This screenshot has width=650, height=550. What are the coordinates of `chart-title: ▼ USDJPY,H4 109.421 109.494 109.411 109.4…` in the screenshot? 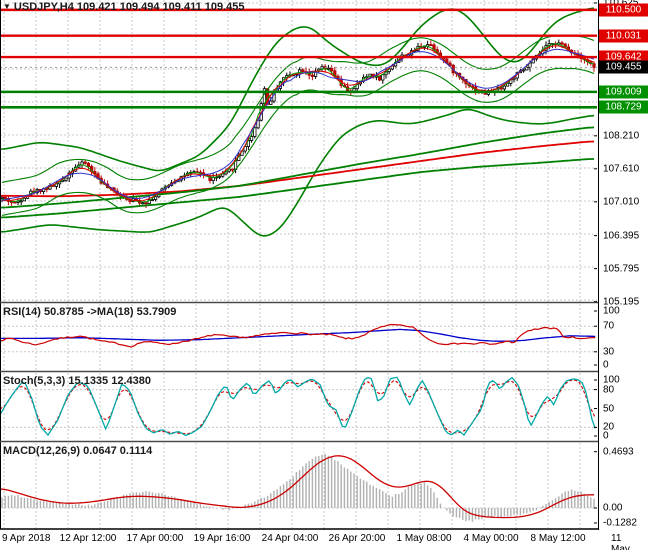 It's located at (124, 7).